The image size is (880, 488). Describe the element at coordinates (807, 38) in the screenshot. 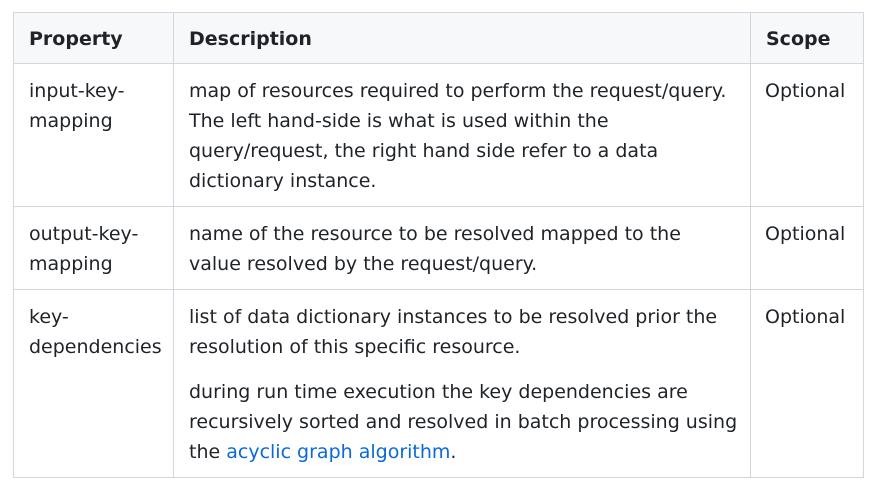

I see `header-scope: Scope` at that location.